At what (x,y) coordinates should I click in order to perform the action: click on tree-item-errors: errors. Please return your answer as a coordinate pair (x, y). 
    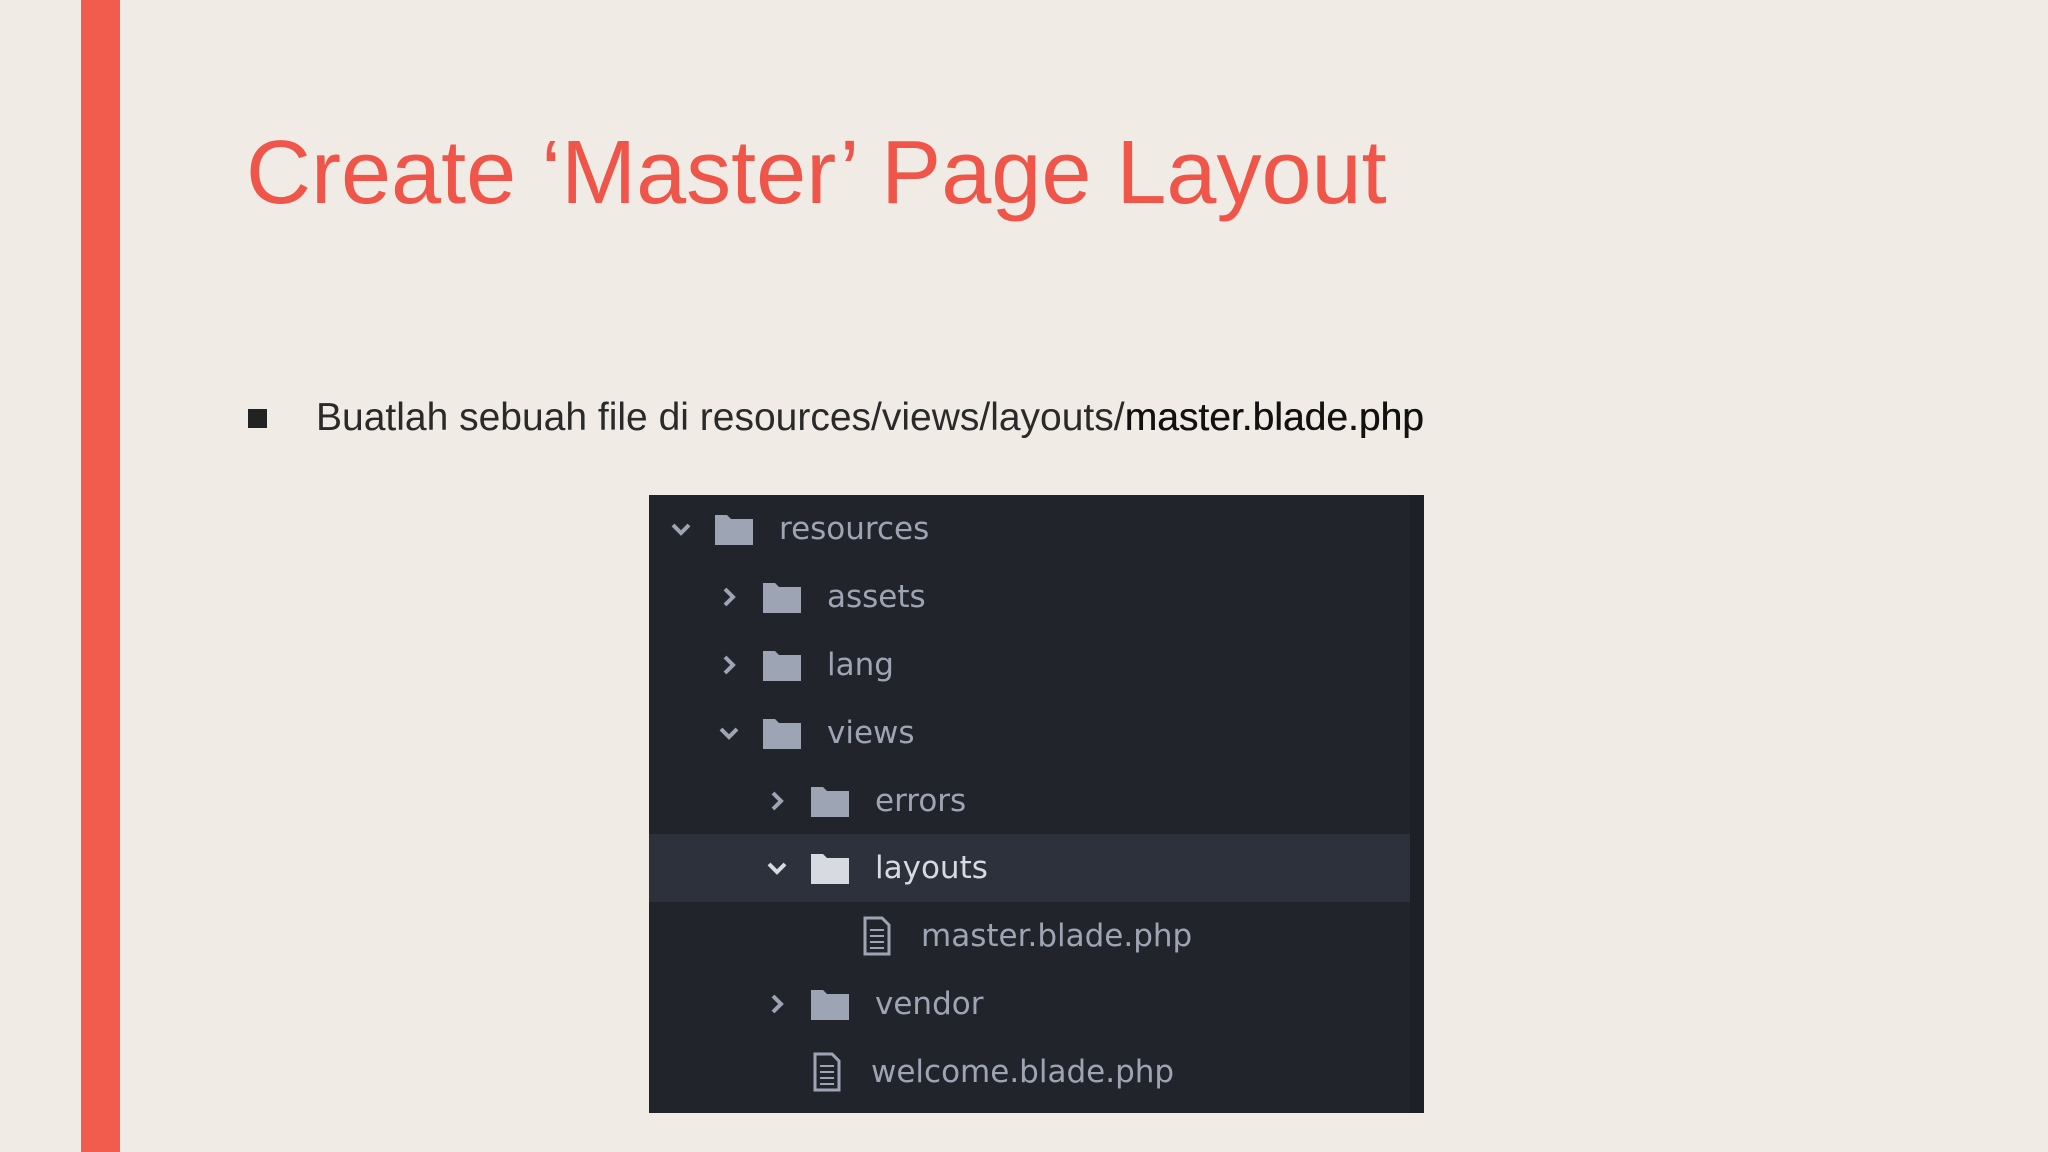
    Looking at the image, I should click on (1036, 801).